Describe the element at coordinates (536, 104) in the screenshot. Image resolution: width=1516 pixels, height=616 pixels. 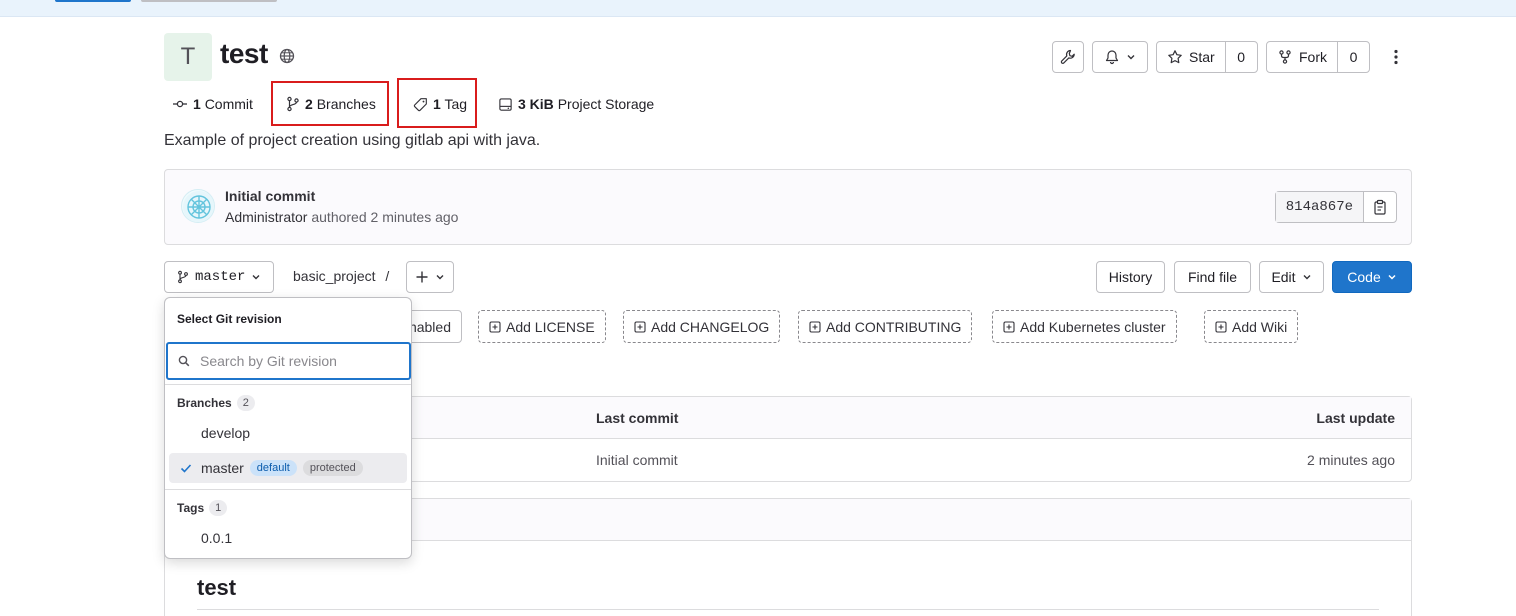
I see `storage-size: 3 KiB` at that location.